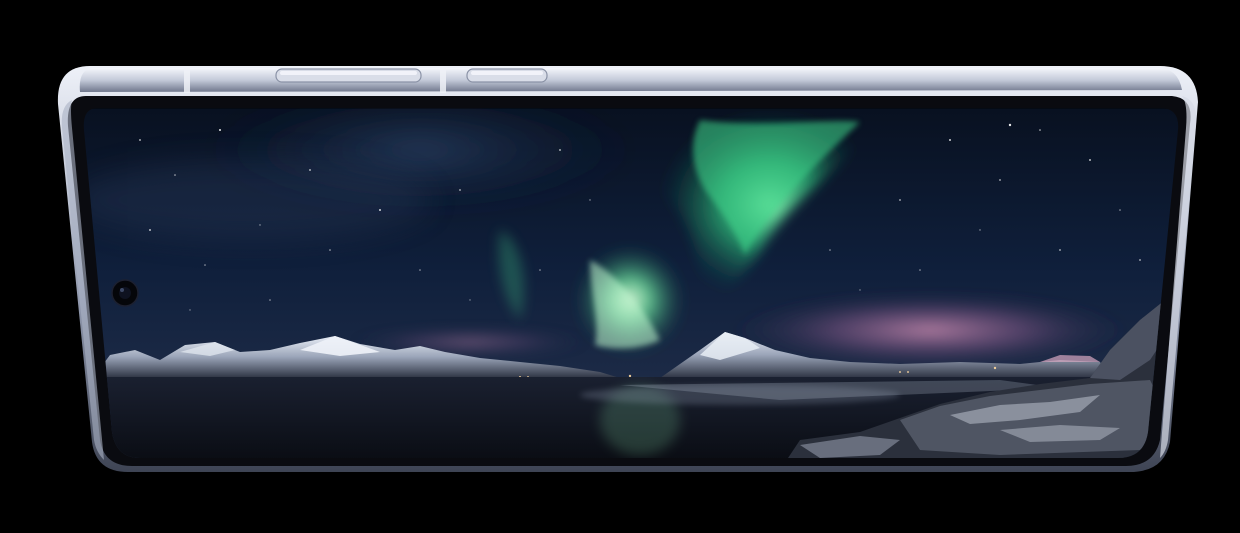 The height and width of the screenshot is (533, 1240). What do you see at coordinates (348, 75) in the screenshot?
I see `volume-rocker-icon` at bounding box center [348, 75].